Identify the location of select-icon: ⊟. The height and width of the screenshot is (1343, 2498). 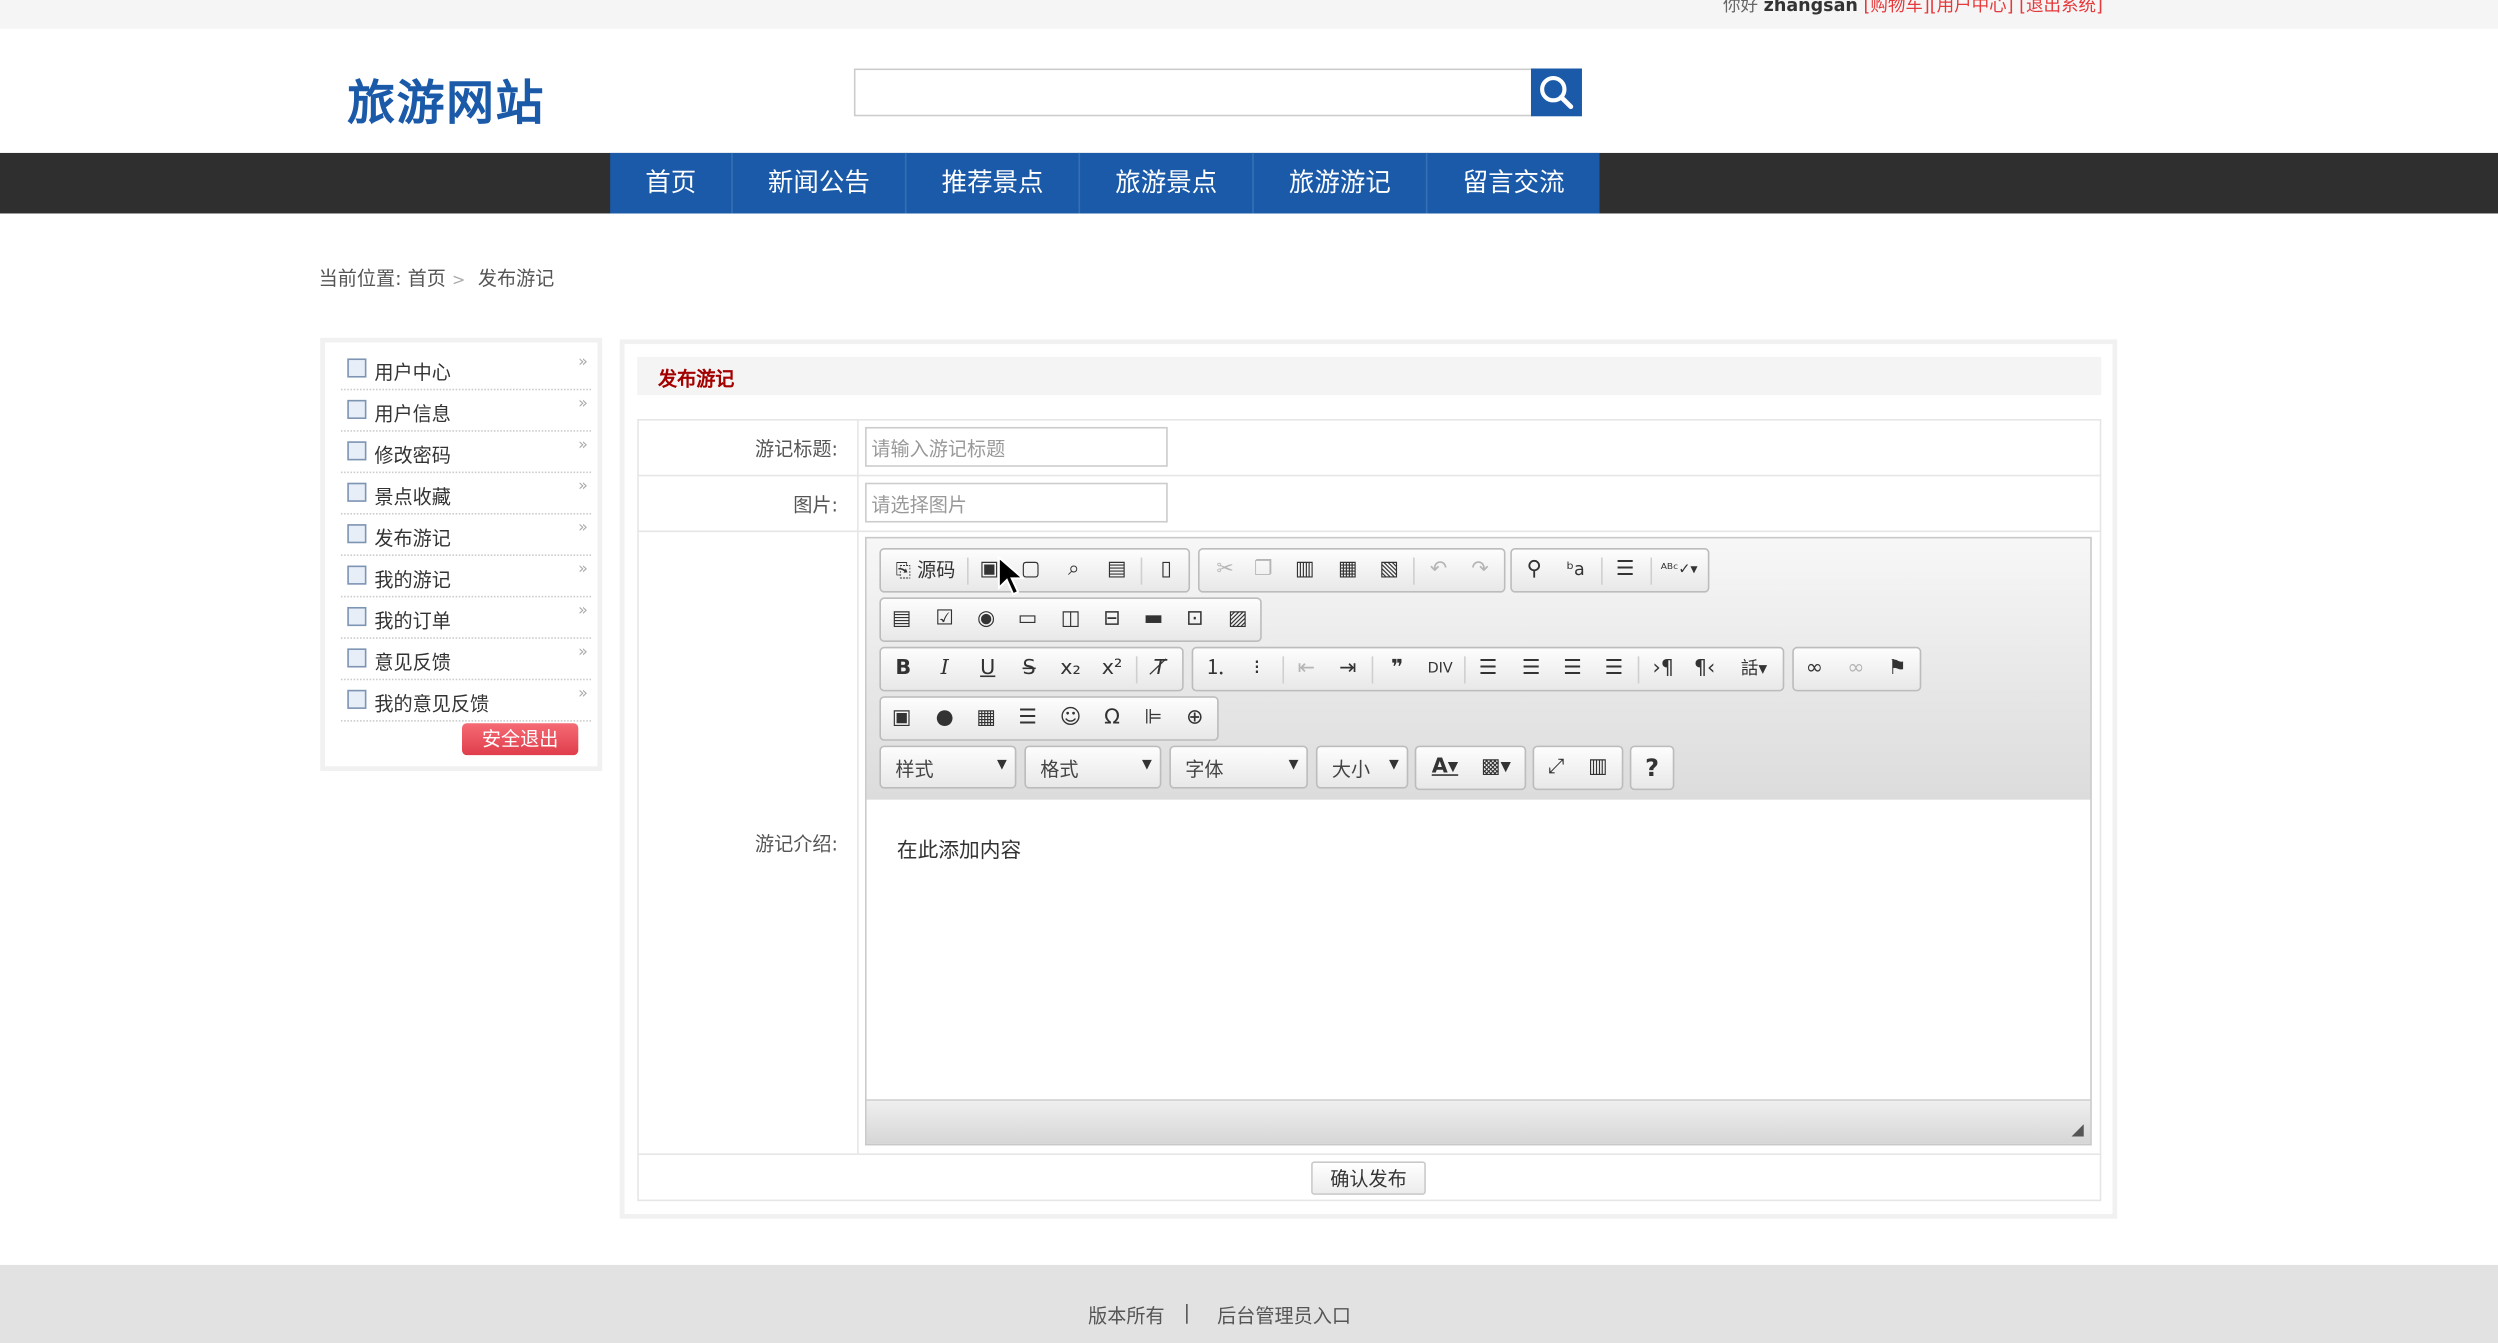
(1111, 619).